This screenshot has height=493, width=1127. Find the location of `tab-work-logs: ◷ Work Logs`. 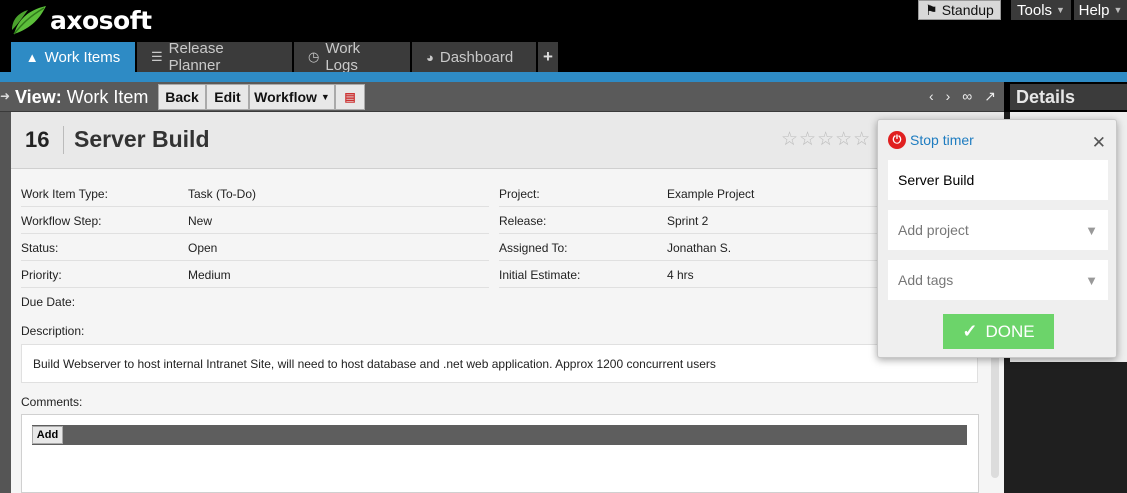

tab-work-logs: ◷ Work Logs is located at coordinates (352, 57).